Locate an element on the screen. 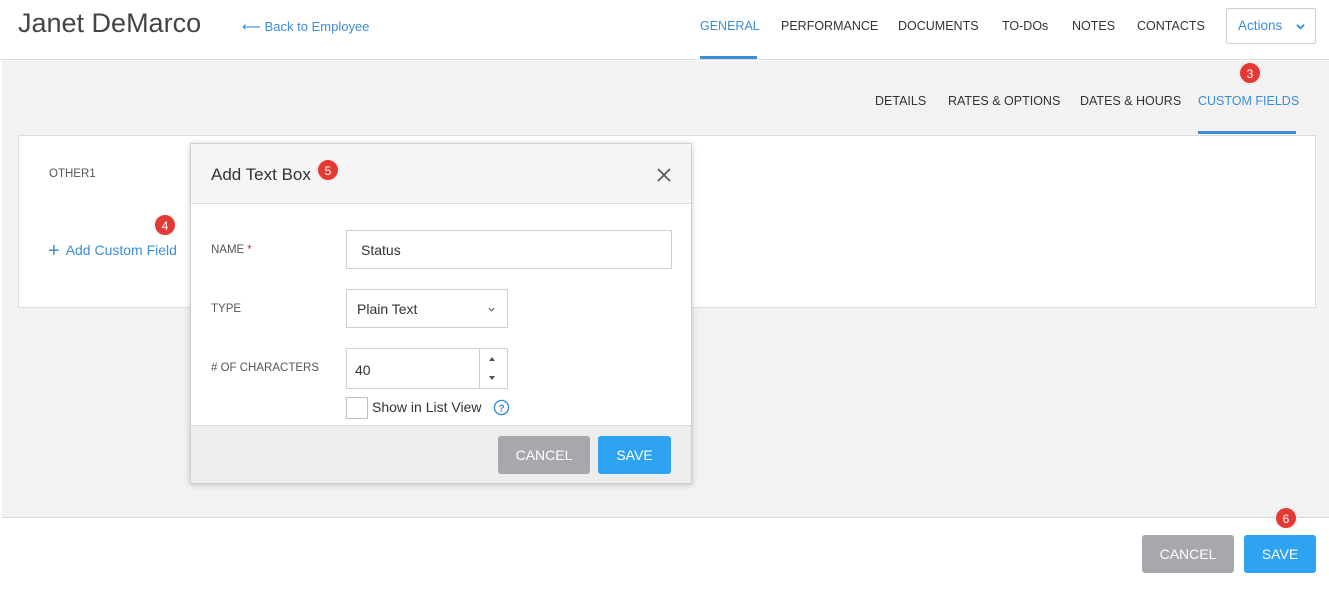  step-badge-5: 5 is located at coordinates (328, 170).